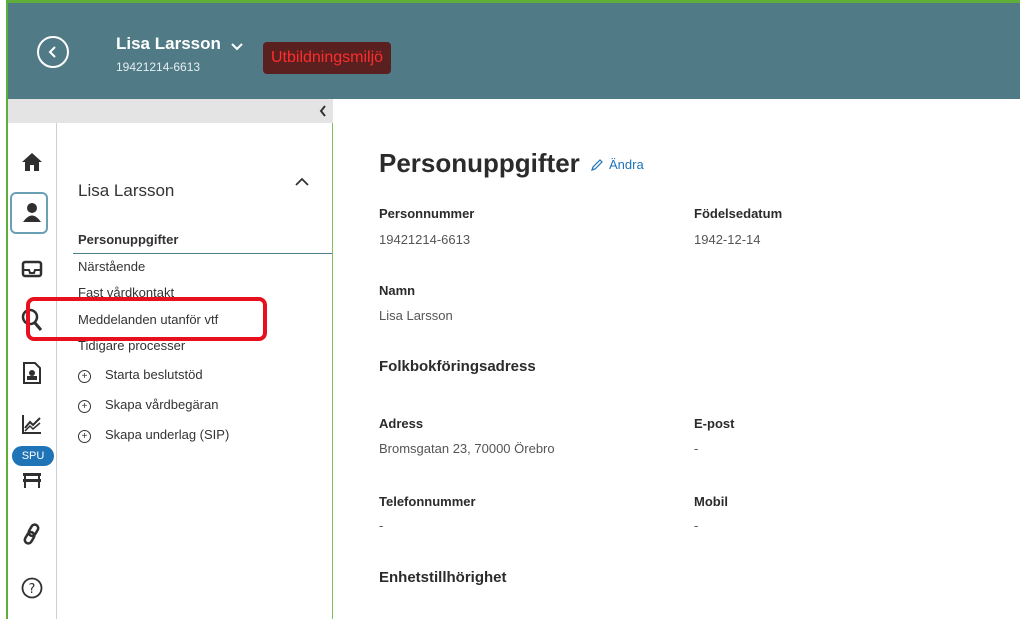 The image size is (1020, 619). I want to click on edit-label: Ändra, so click(626, 164).